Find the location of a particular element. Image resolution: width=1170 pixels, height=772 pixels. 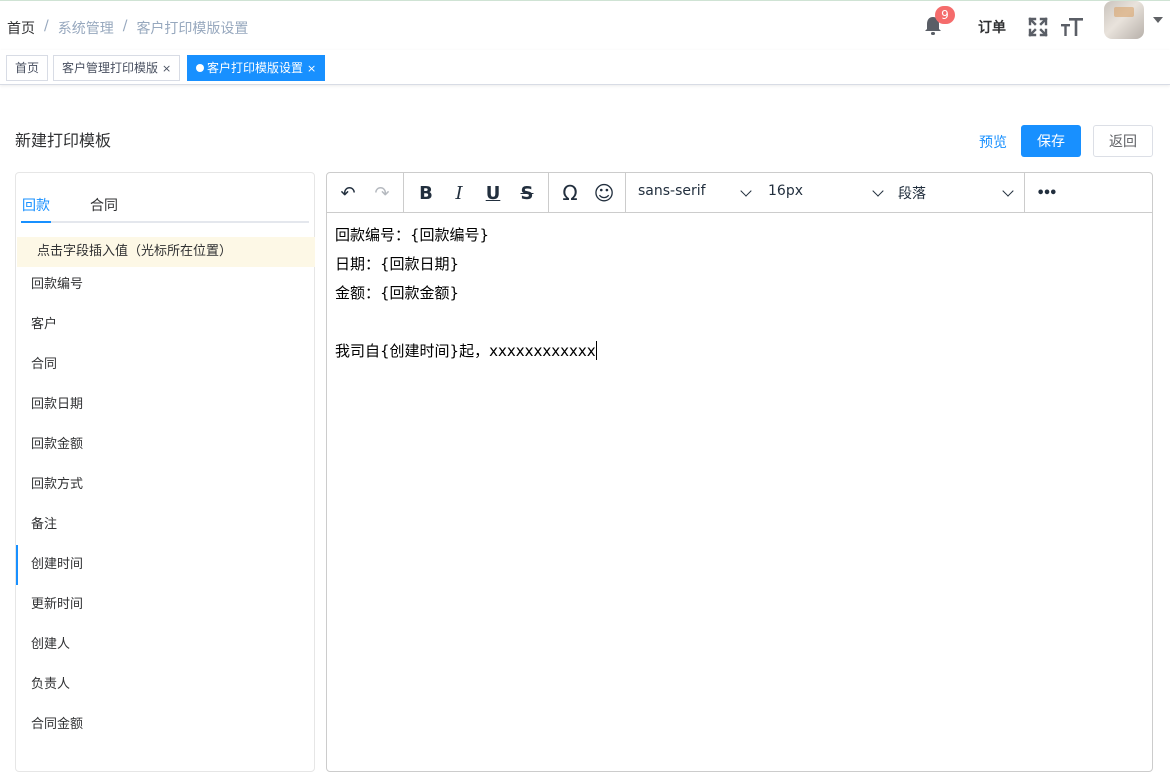

insert-hint: 点击字段插入值（光标所在位置） is located at coordinates (166, 252).